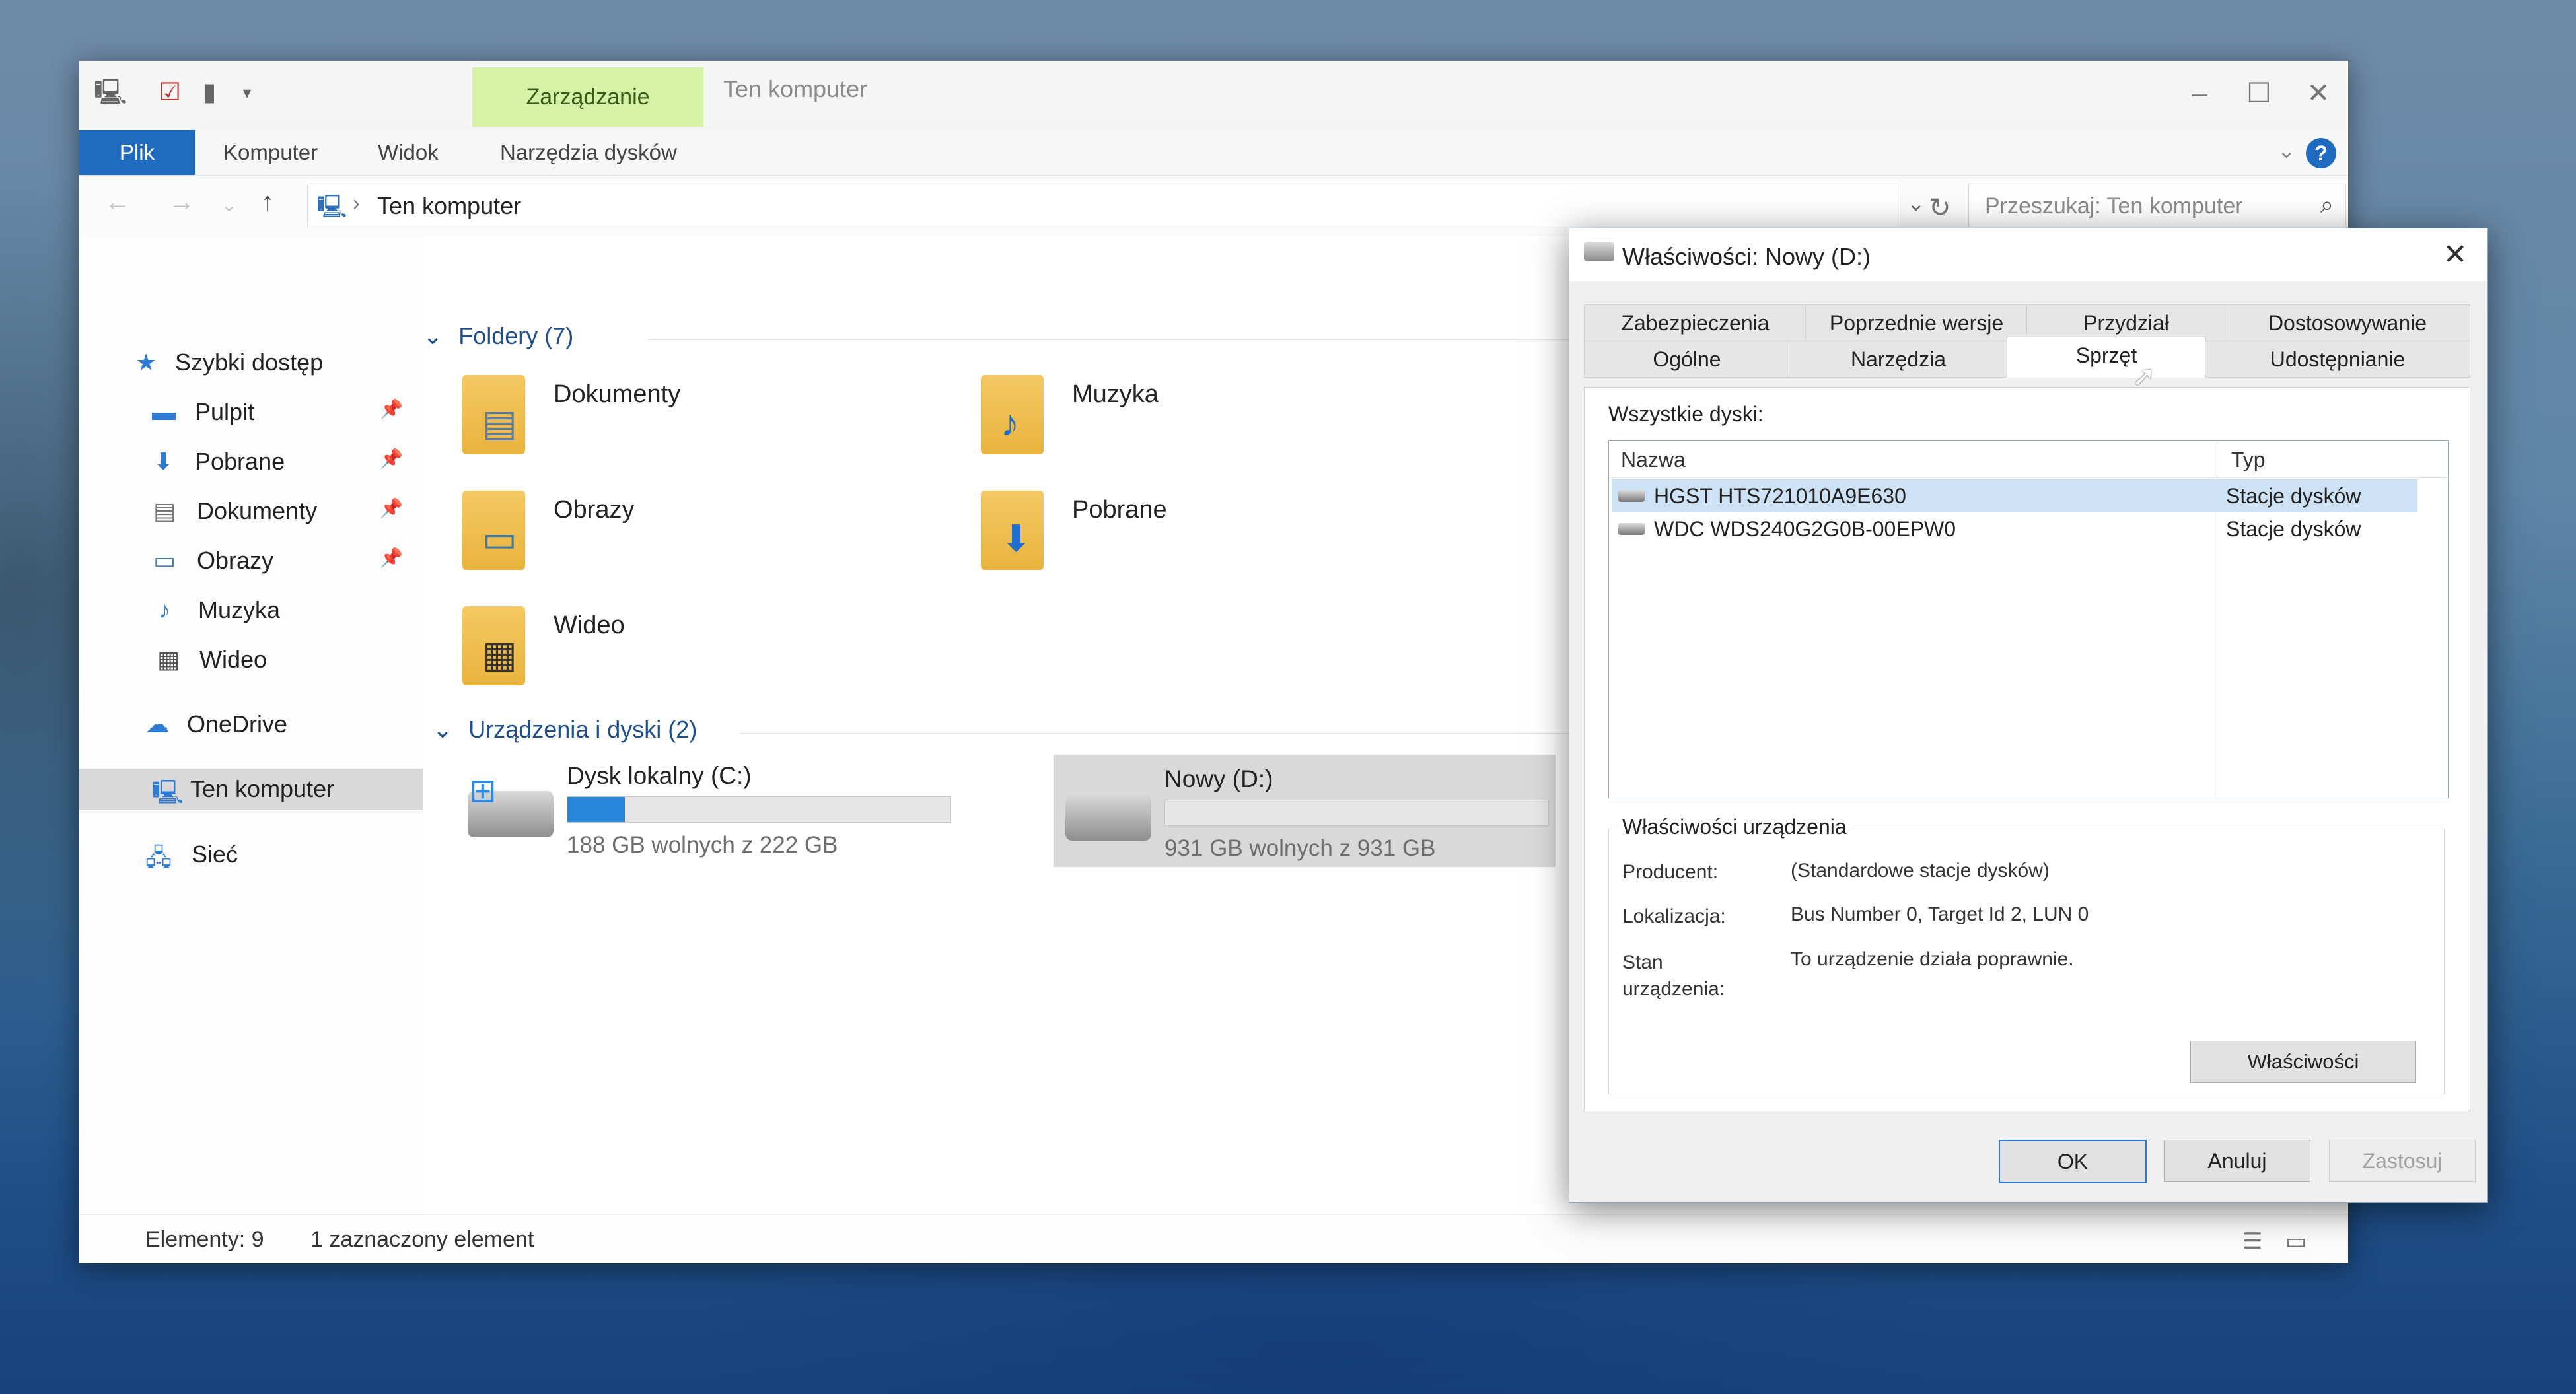 The image size is (2576, 1394). What do you see at coordinates (225, 411) in the screenshot?
I see `sidebar-item-label: Pulpit` at bounding box center [225, 411].